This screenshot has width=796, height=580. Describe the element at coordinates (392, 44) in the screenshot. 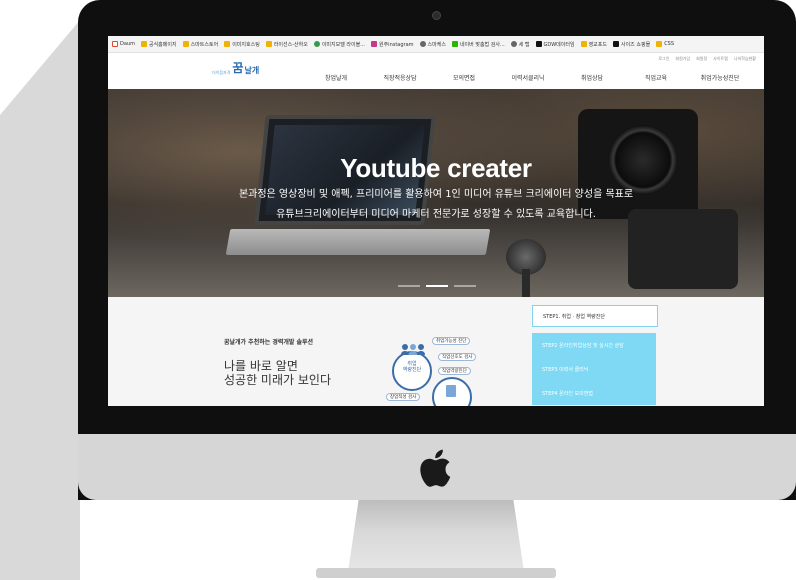

I see `bookmark-item: 원주instagram` at that location.